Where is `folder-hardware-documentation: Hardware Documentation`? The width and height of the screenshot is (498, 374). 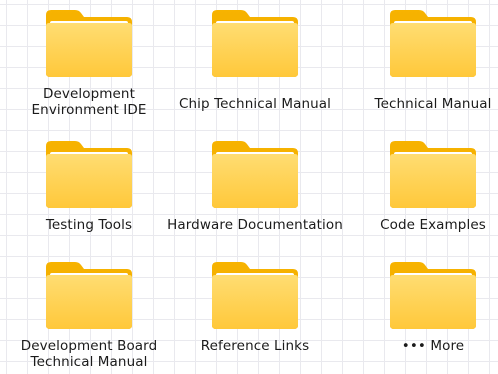 folder-hardware-documentation: Hardware Documentation is located at coordinates (255, 185).